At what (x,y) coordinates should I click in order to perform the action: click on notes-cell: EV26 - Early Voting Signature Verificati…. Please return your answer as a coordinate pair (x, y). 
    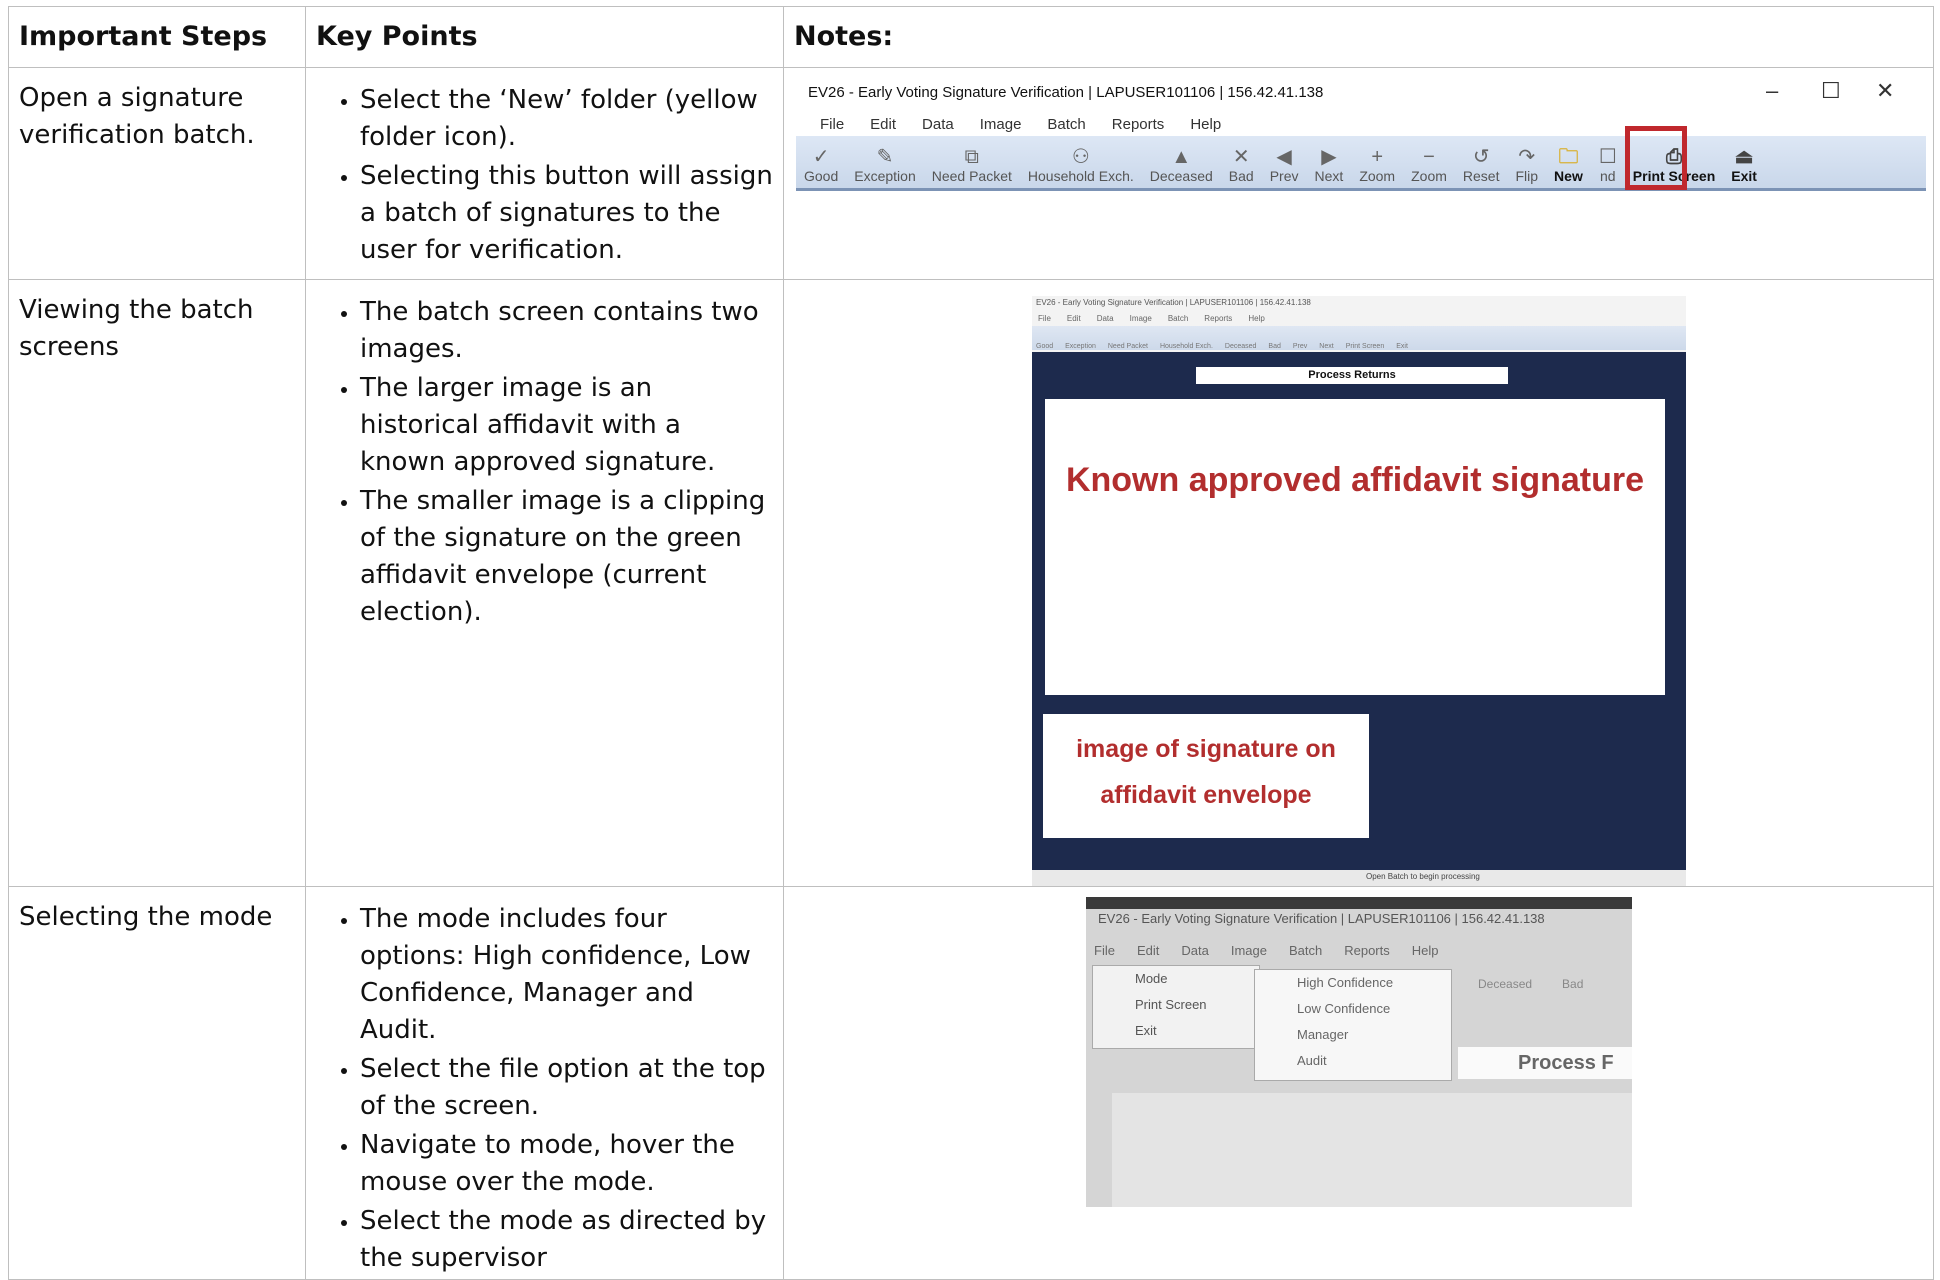
    Looking at the image, I should click on (1358, 173).